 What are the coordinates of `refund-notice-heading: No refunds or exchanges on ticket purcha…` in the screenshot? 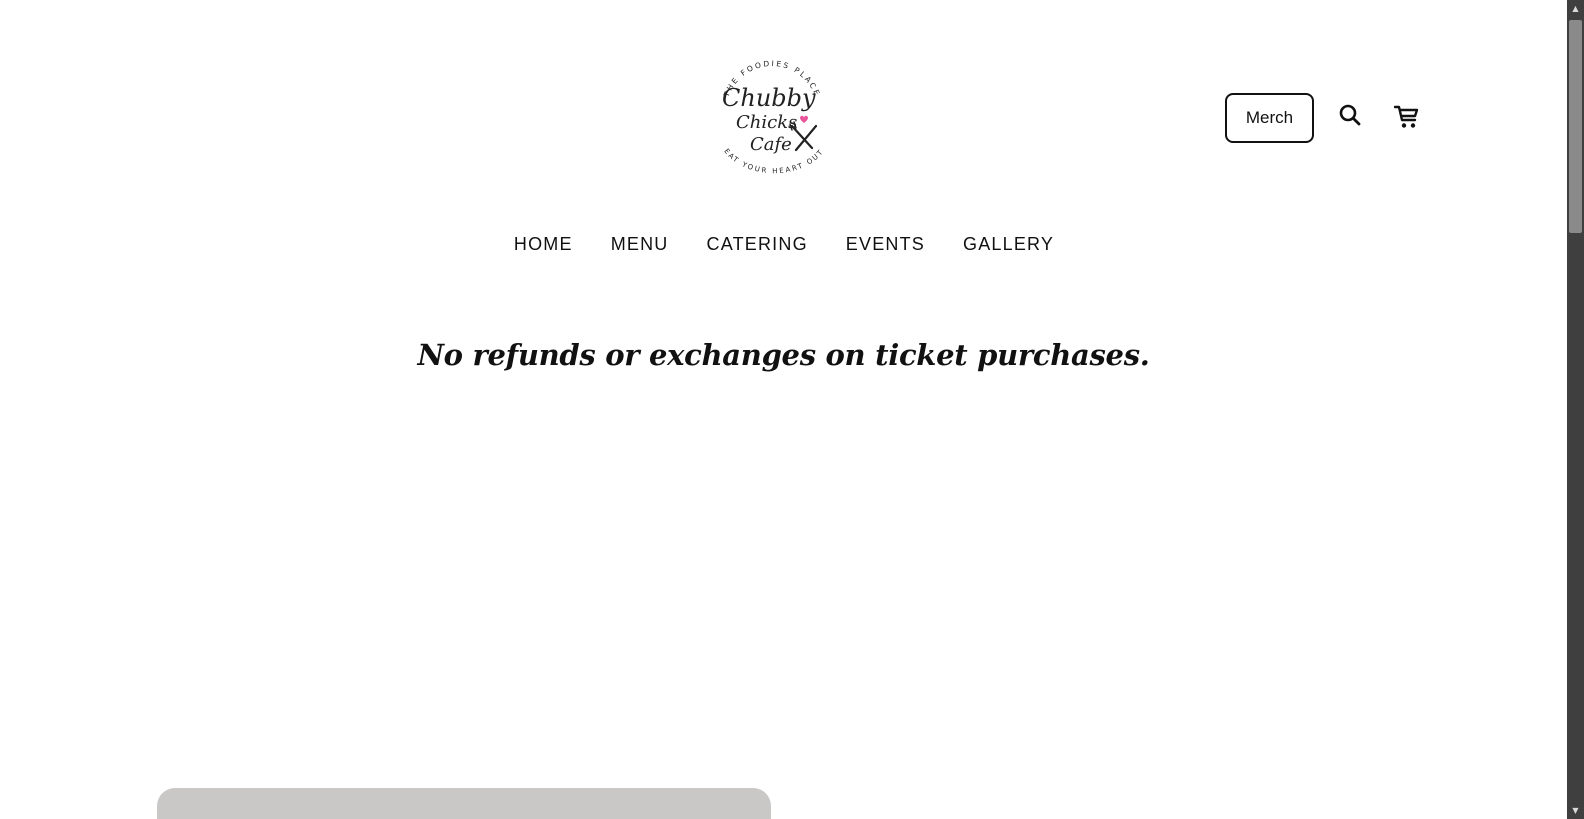 It's located at (783, 355).